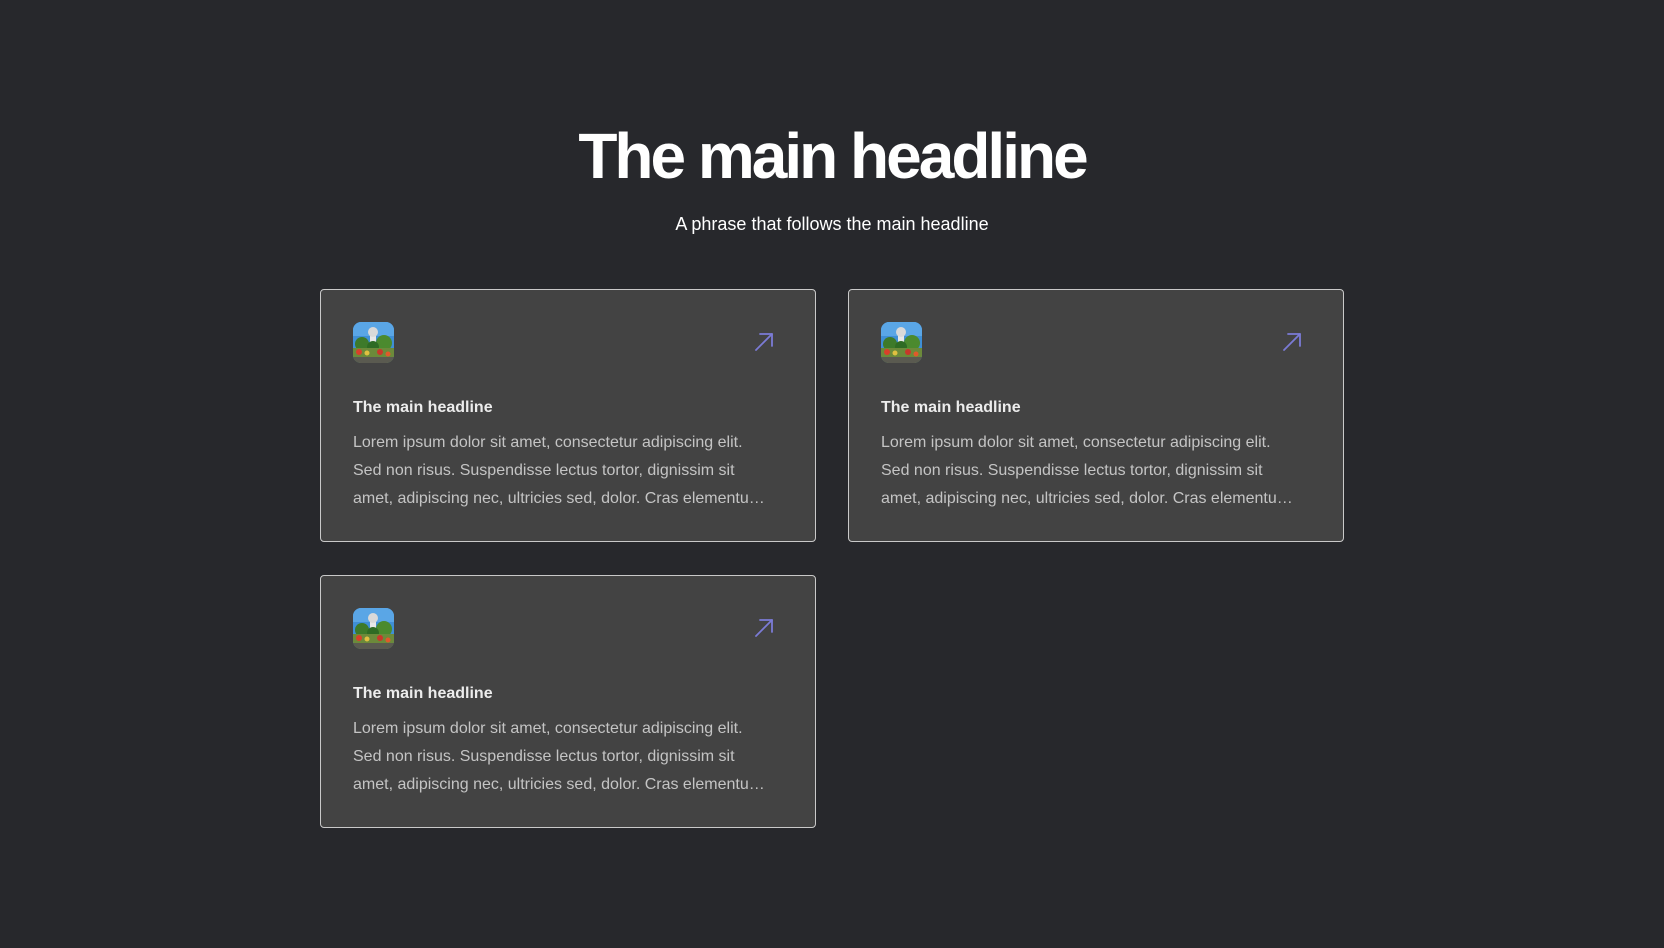  What do you see at coordinates (832, 224) in the screenshot?
I see `page-subtitle: A phrase that follows the main headline` at bounding box center [832, 224].